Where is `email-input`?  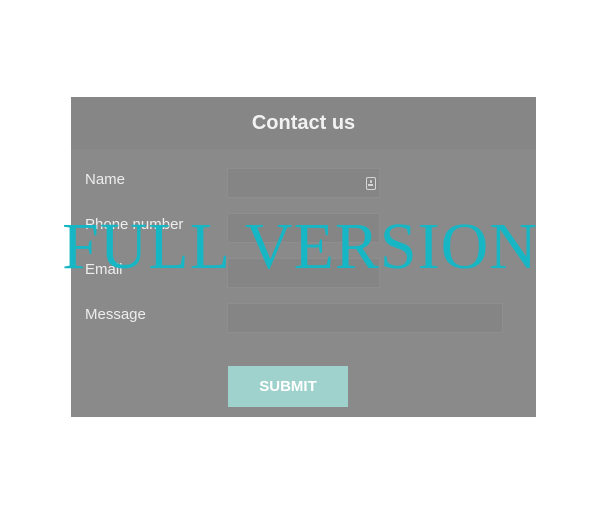 email-input is located at coordinates (303, 273).